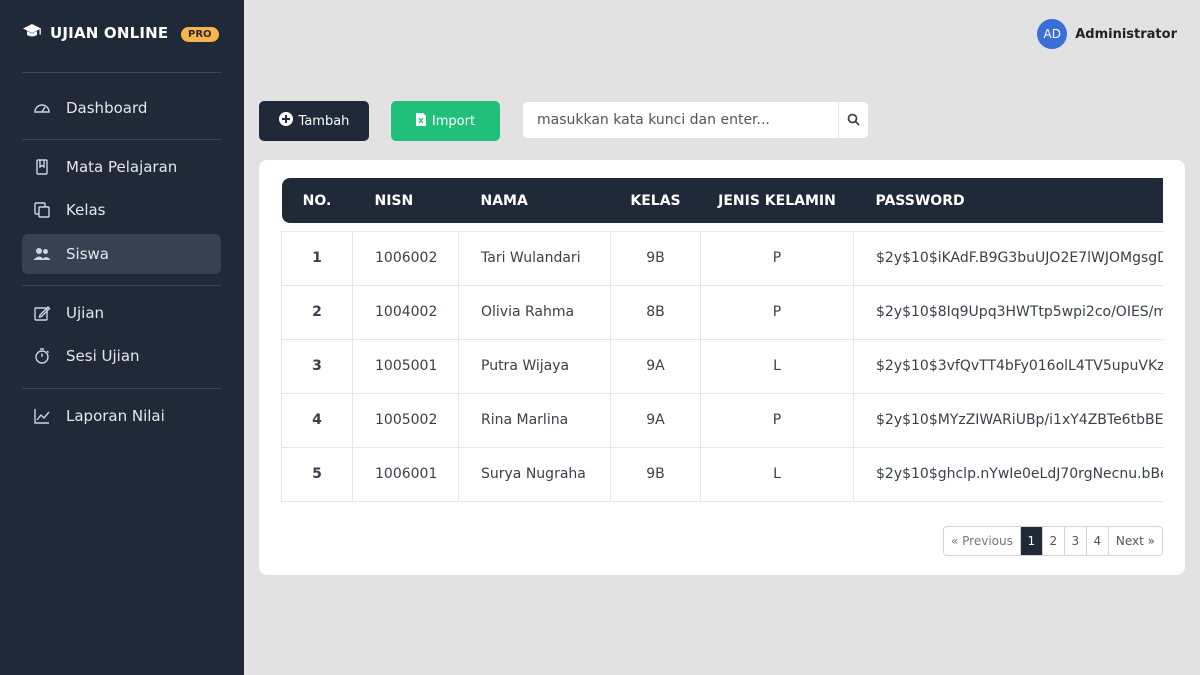 Image resolution: width=1200 pixels, height=675 pixels. What do you see at coordinates (1096, 541) in the screenshot?
I see `pagination-page-4: 4` at bounding box center [1096, 541].